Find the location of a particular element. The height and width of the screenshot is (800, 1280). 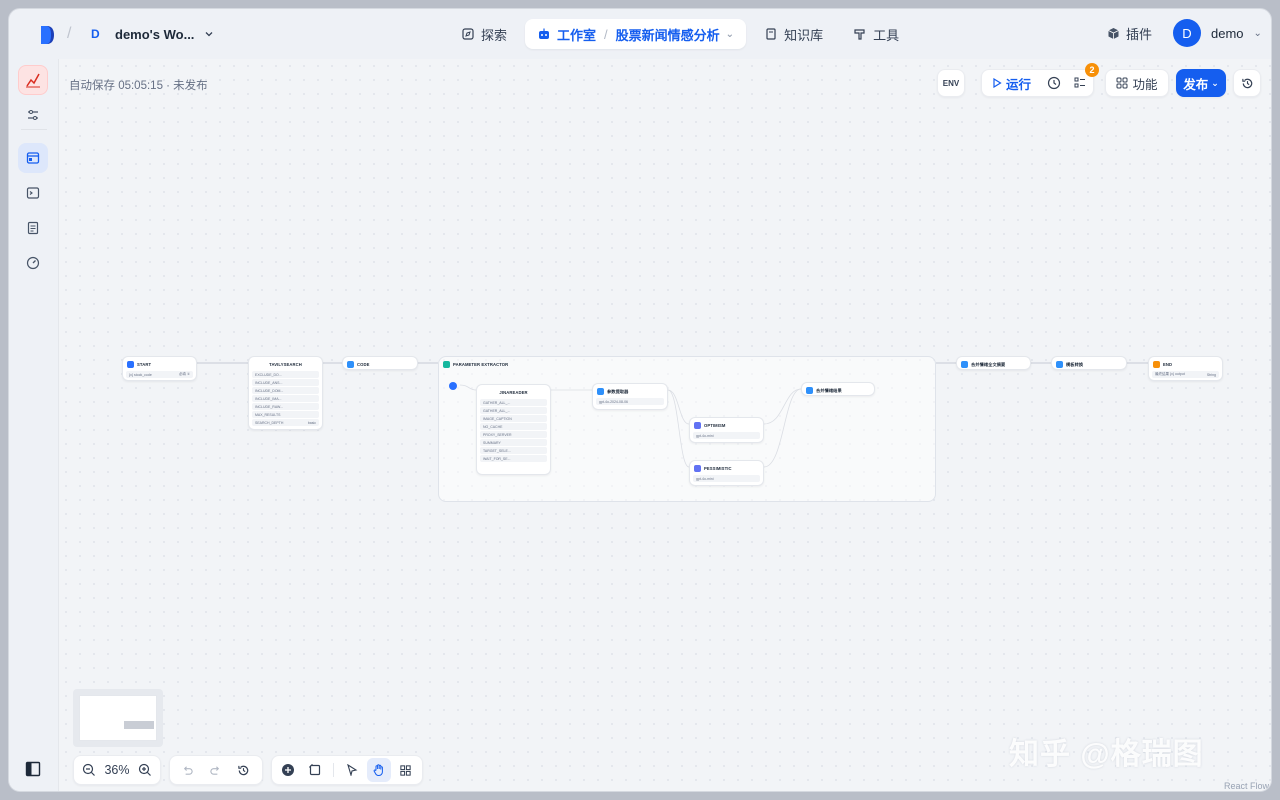

history-controls is located at coordinates (216, 770).